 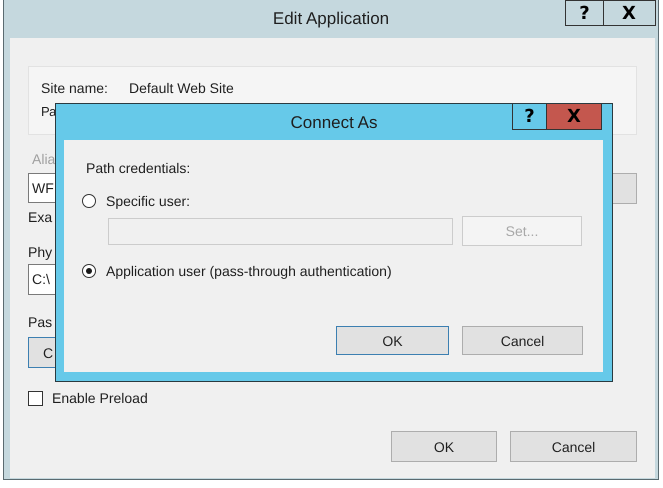 I want to click on field-label: Alia, so click(x=44, y=159).